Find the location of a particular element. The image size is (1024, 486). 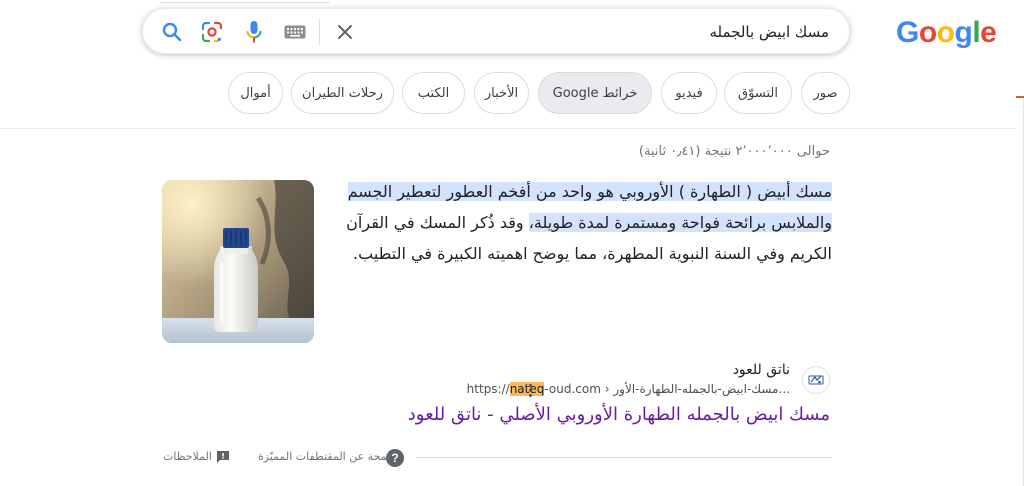

snippet-thumbnail is located at coordinates (238, 261).